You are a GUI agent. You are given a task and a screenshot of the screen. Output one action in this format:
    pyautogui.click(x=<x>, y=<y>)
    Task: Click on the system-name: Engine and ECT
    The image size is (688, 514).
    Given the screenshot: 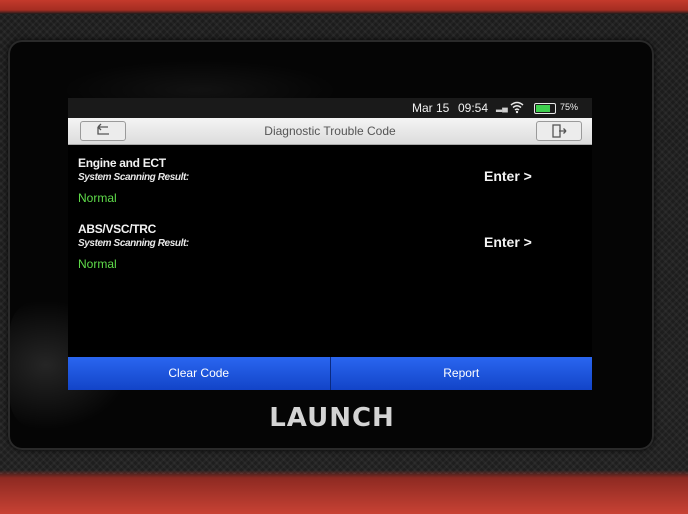 What is the action you would take?
    pyautogui.click(x=122, y=163)
    